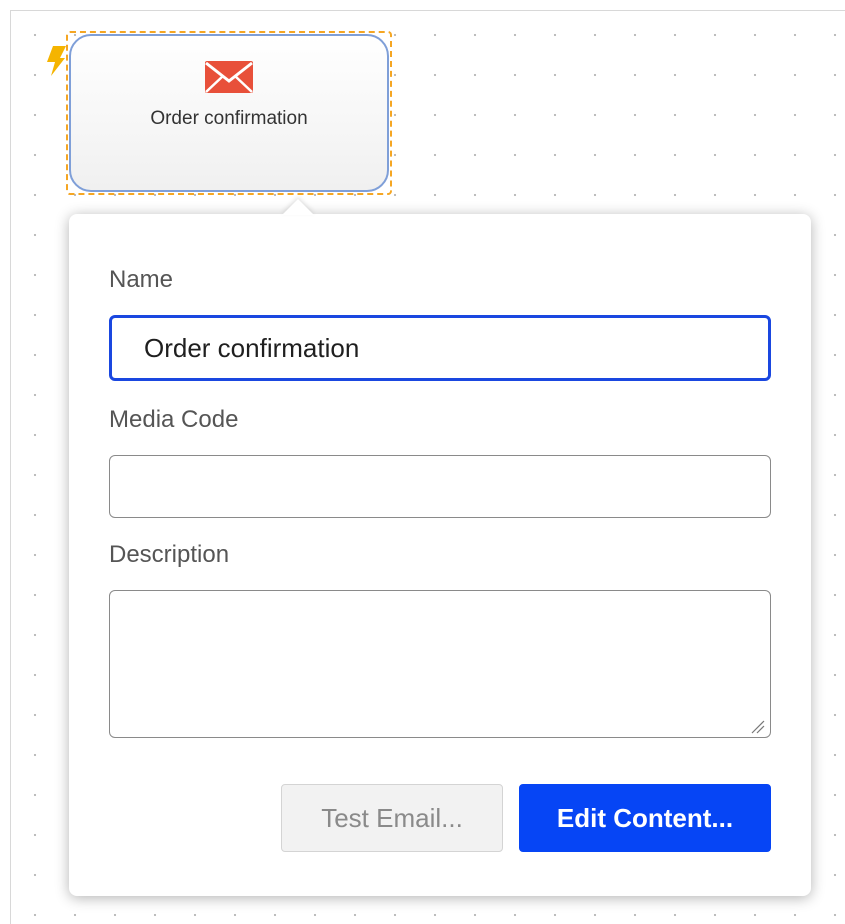 This screenshot has height=924, width=845. Describe the element at coordinates (56, 61) in the screenshot. I see `lightning-bolt-icon` at that location.